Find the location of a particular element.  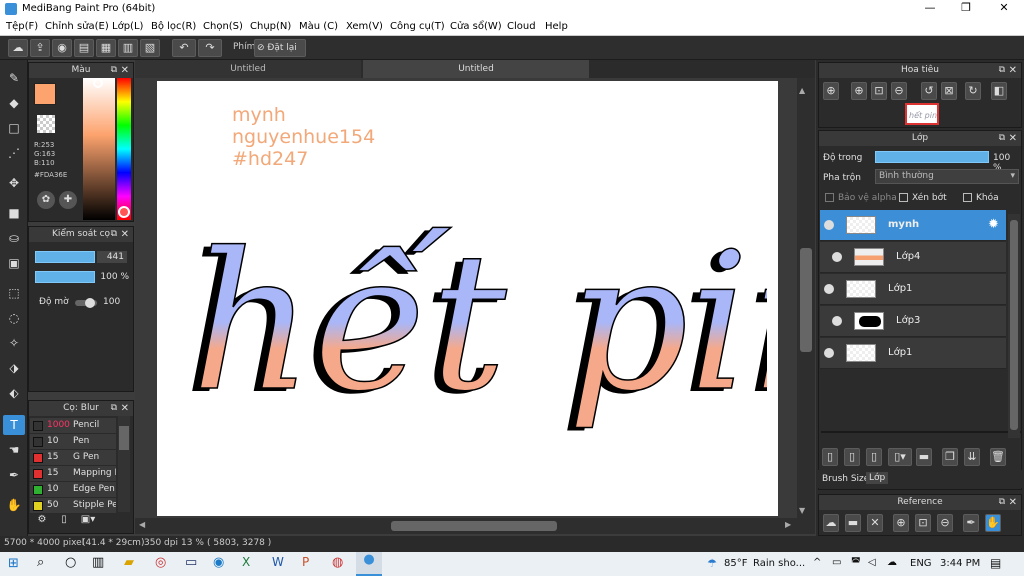

blend-select: Bình thường ▾ is located at coordinates (947, 176).